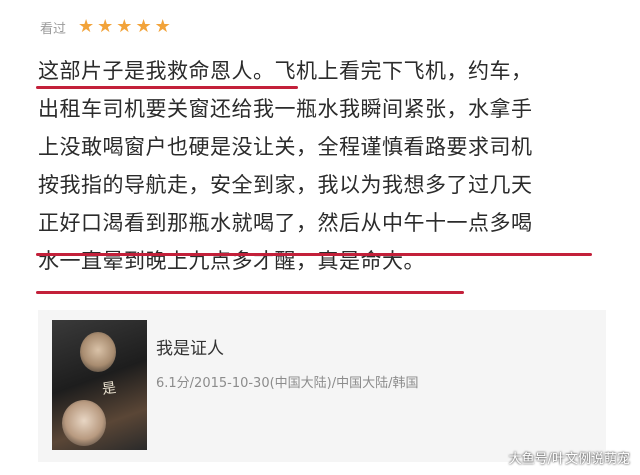 The width and height of the screenshot is (640, 475). I want to click on review-line: 水一直晕到晚上九点多才醒，真是命大。, so click(231, 261).